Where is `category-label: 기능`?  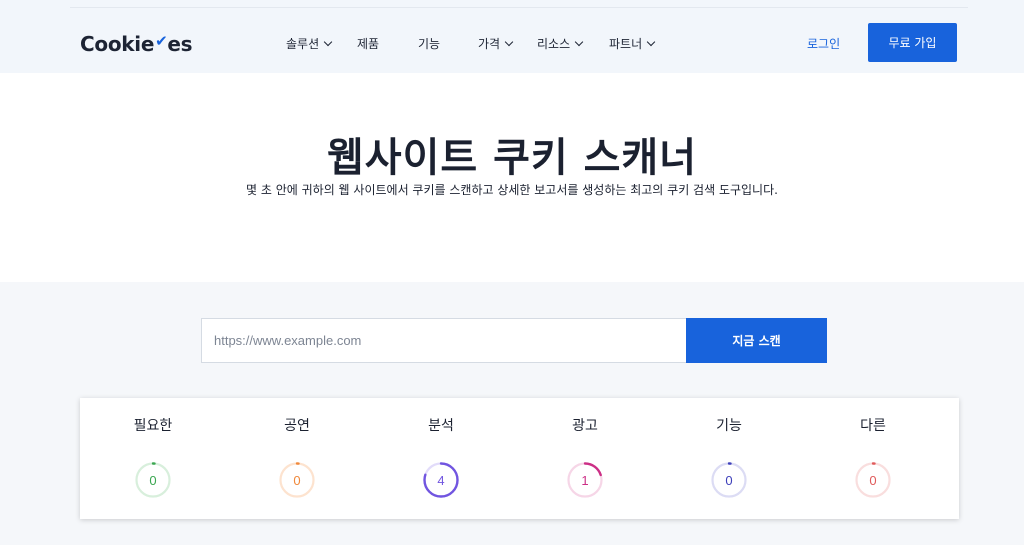 category-label: 기능 is located at coordinates (729, 426).